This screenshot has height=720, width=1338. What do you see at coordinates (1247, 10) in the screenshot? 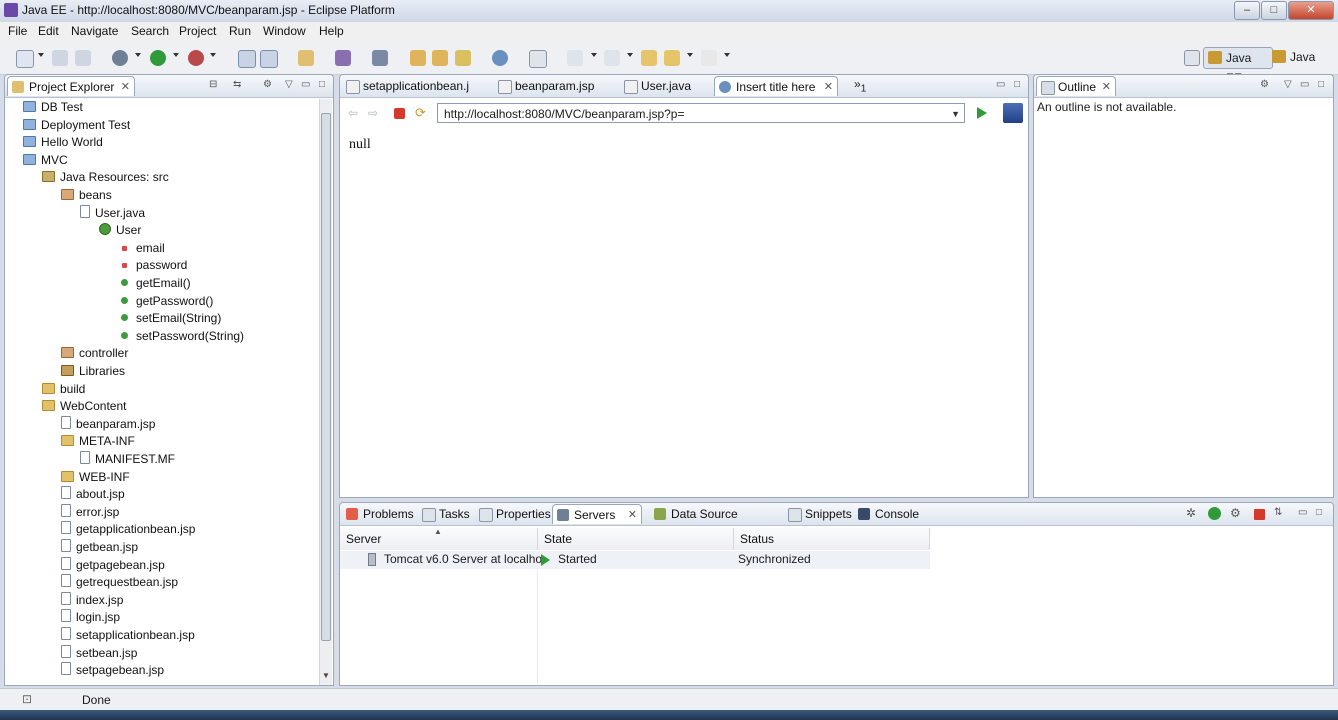
I see `minimize-button: –` at bounding box center [1247, 10].